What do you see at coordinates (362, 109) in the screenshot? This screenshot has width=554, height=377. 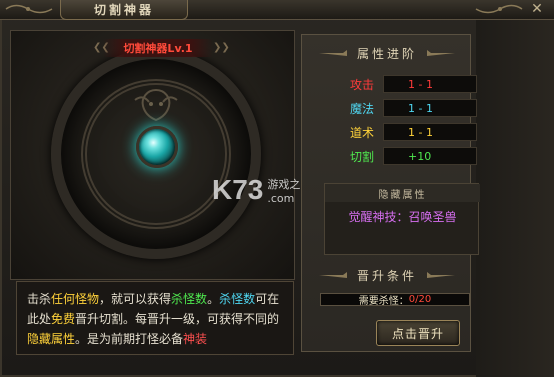 I see `attr-label: 魔法` at bounding box center [362, 109].